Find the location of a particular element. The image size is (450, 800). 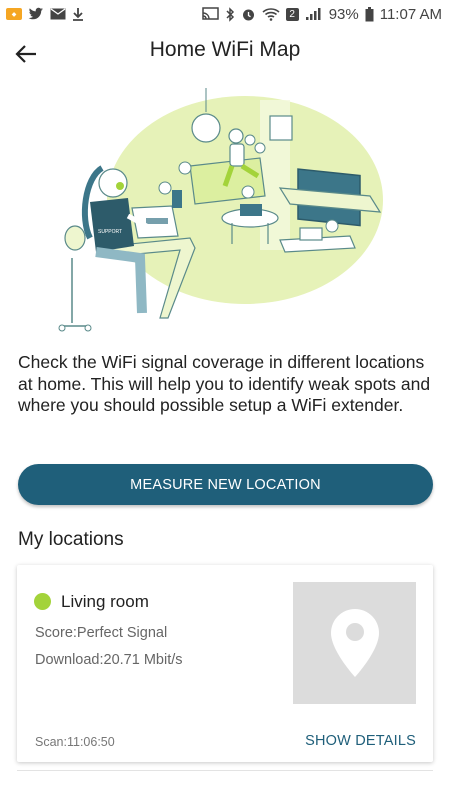

battery-percent: 93% is located at coordinates (343, 14).